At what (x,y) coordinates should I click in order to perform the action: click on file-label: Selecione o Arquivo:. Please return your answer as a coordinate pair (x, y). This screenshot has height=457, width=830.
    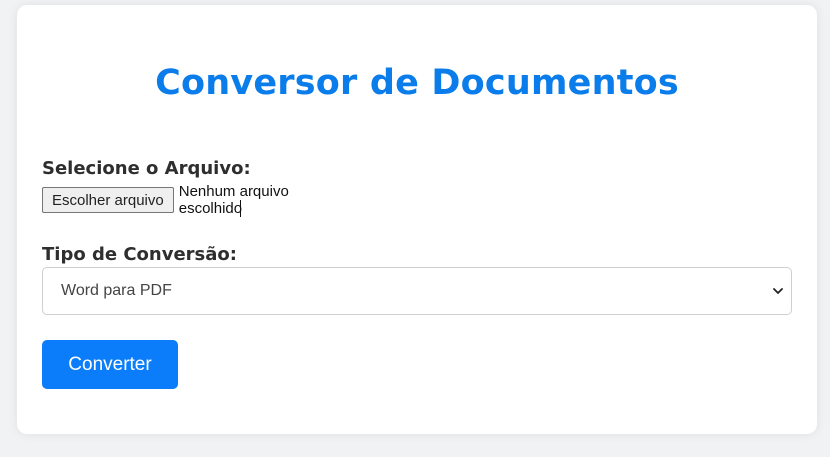
    Looking at the image, I should click on (146, 168).